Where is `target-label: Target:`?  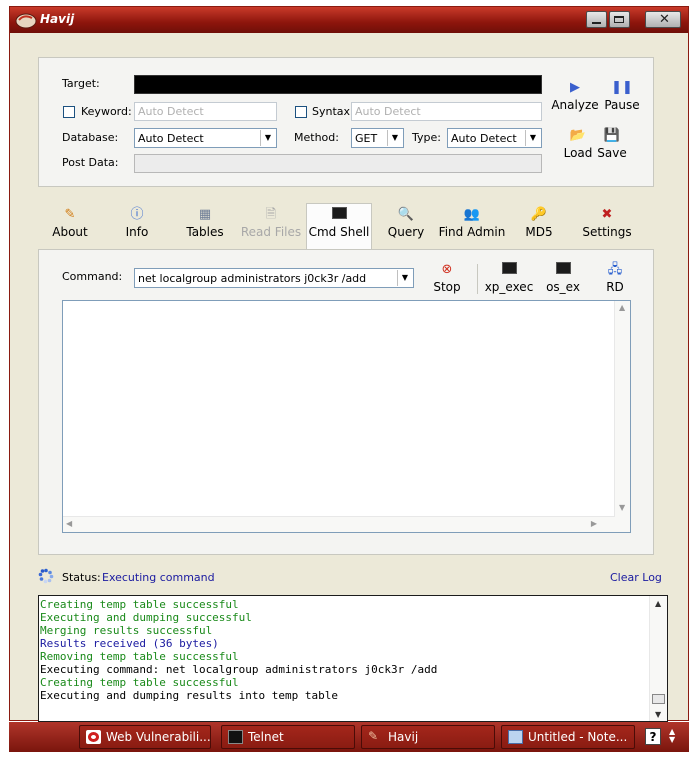 target-label: Target: is located at coordinates (81, 83).